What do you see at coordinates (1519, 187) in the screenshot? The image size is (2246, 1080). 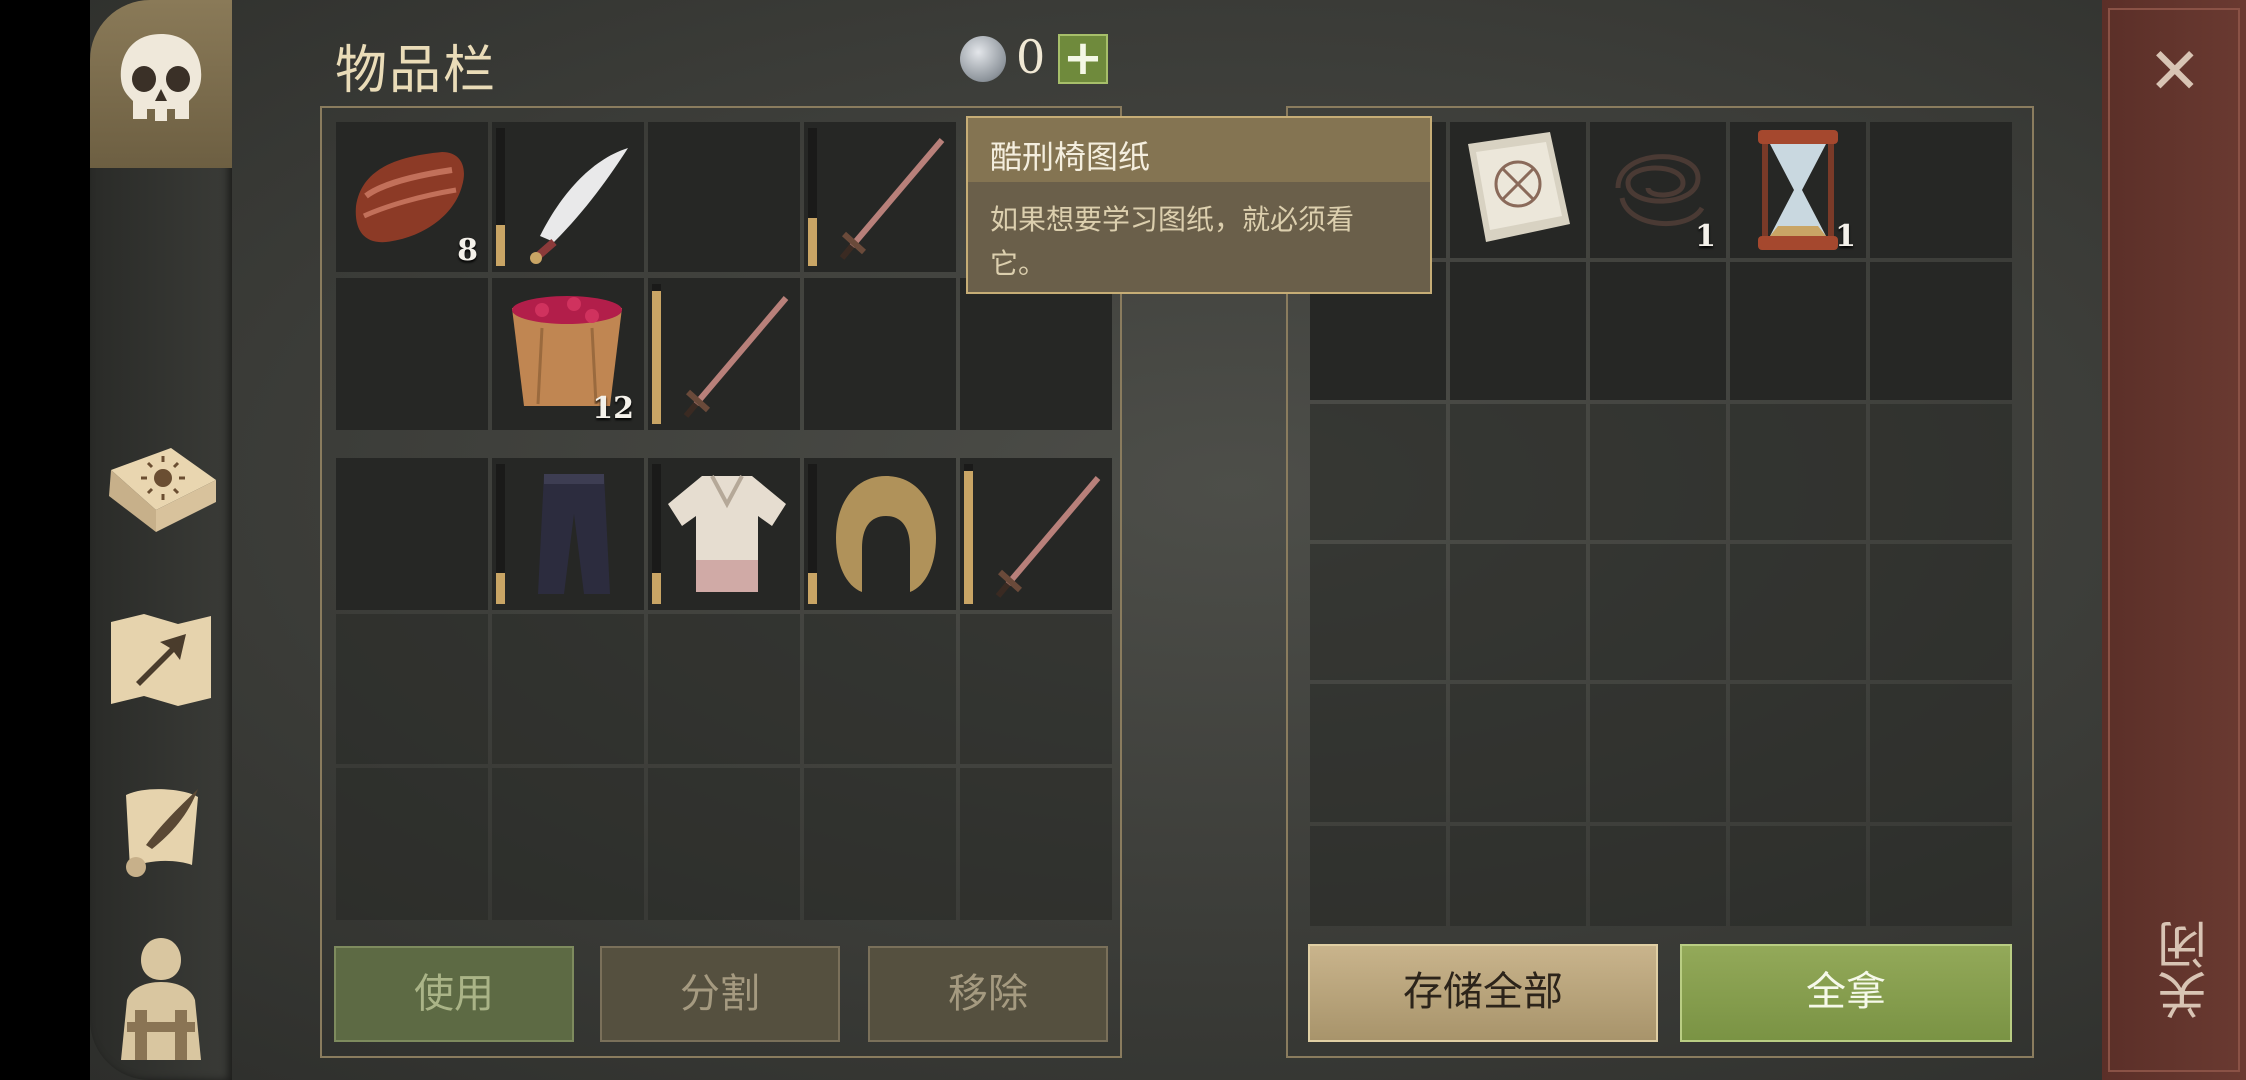 I see `blueprint-scroll-icon` at bounding box center [1519, 187].